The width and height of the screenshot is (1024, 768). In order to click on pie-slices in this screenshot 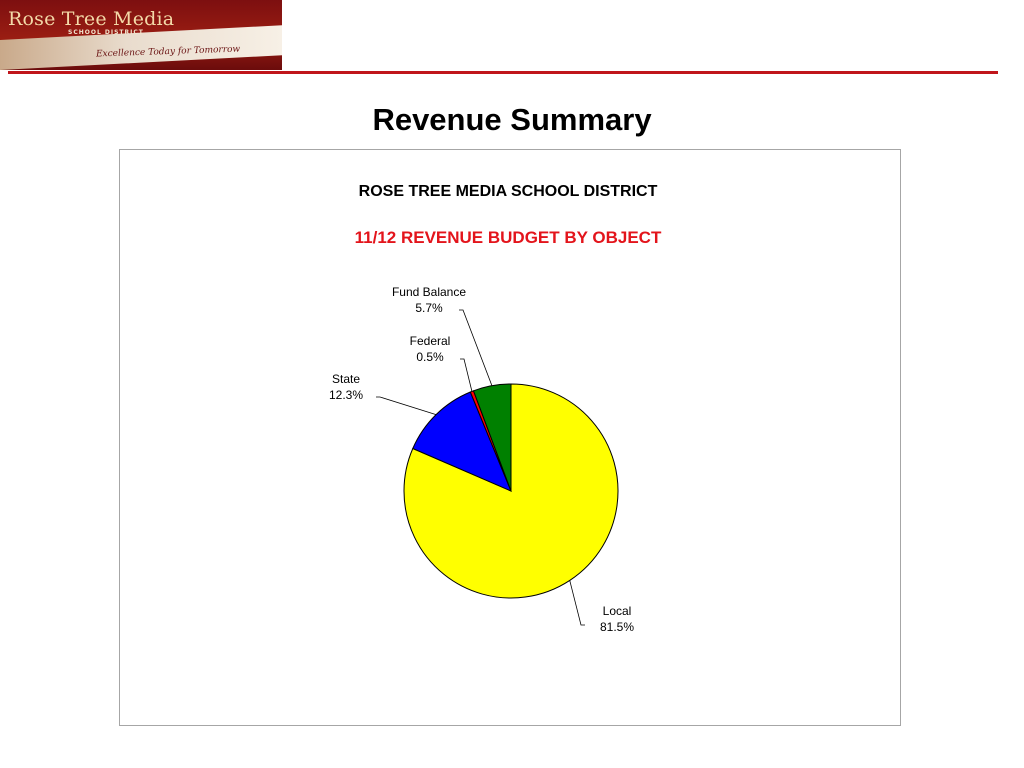, I will do `click(511, 491)`.